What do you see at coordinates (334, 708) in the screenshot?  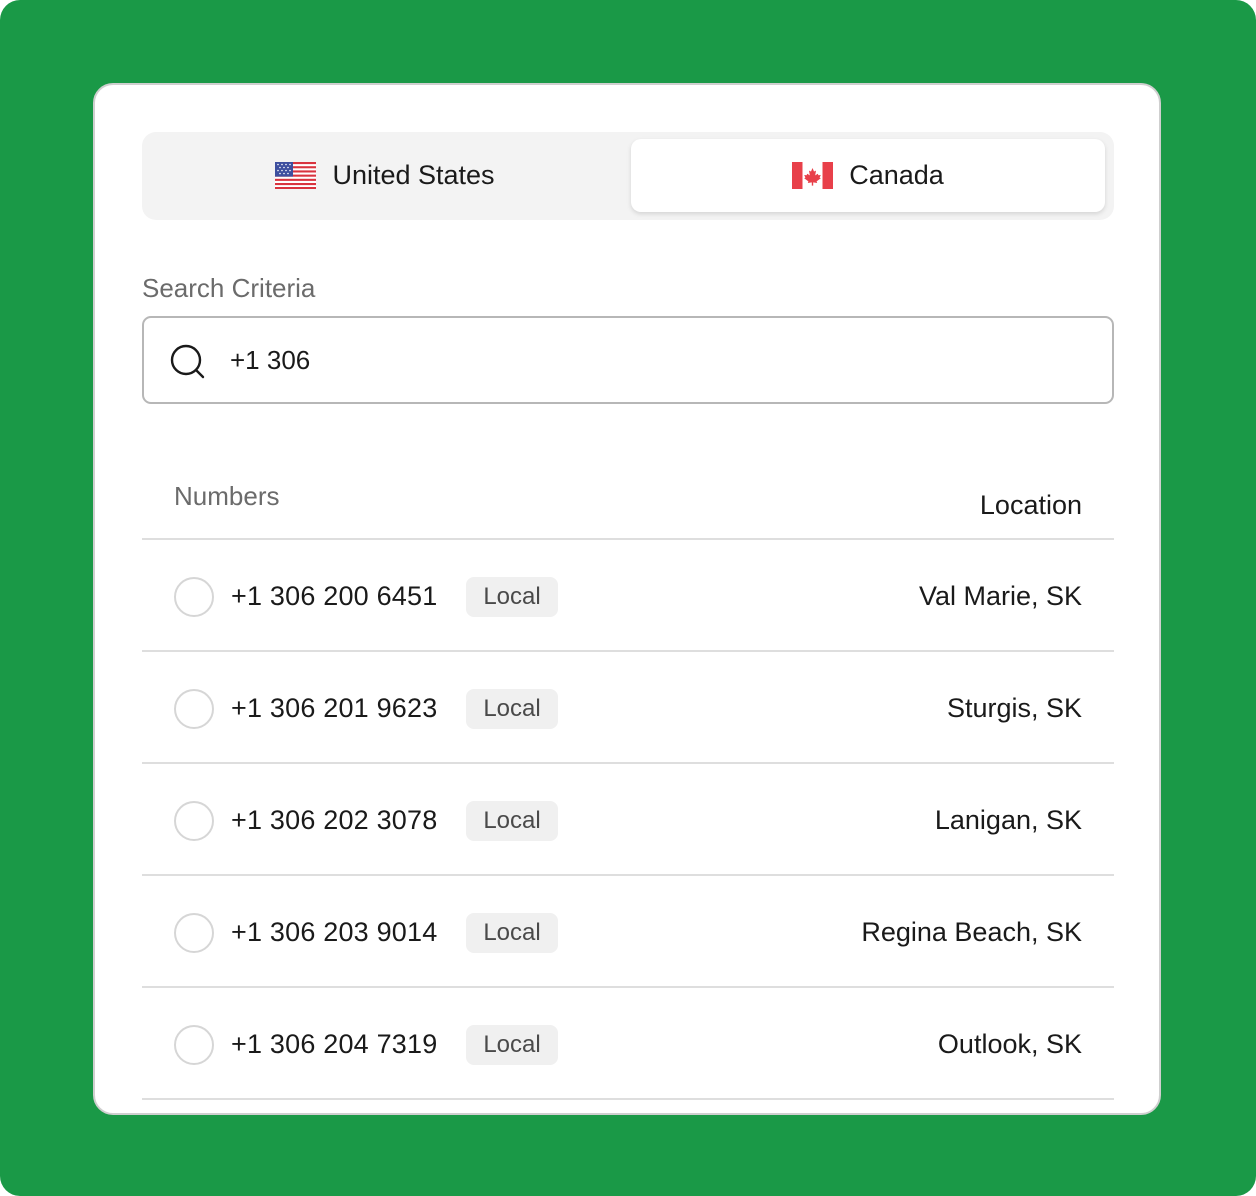 I see `phone-number: +1 306 201 9623` at bounding box center [334, 708].